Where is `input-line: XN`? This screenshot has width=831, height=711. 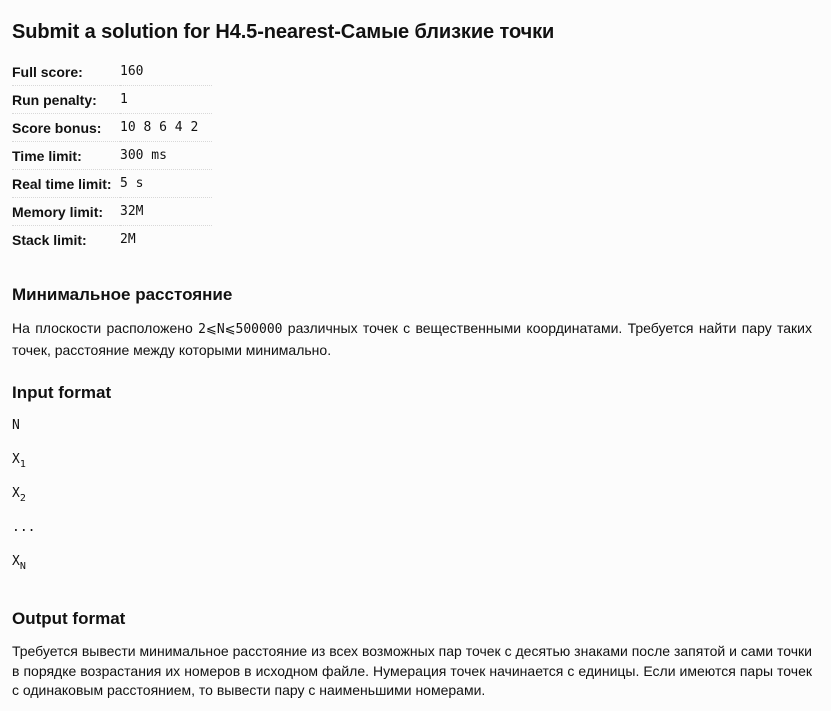
input-line: XN is located at coordinates (412, 569).